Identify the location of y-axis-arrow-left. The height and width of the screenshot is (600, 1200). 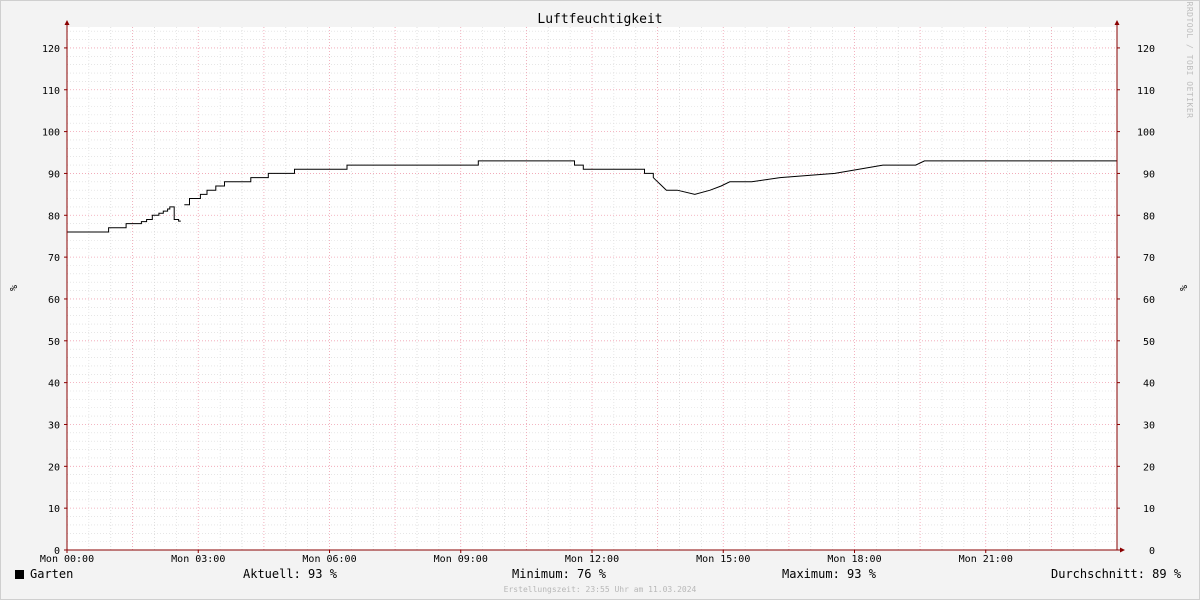
(67, 22).